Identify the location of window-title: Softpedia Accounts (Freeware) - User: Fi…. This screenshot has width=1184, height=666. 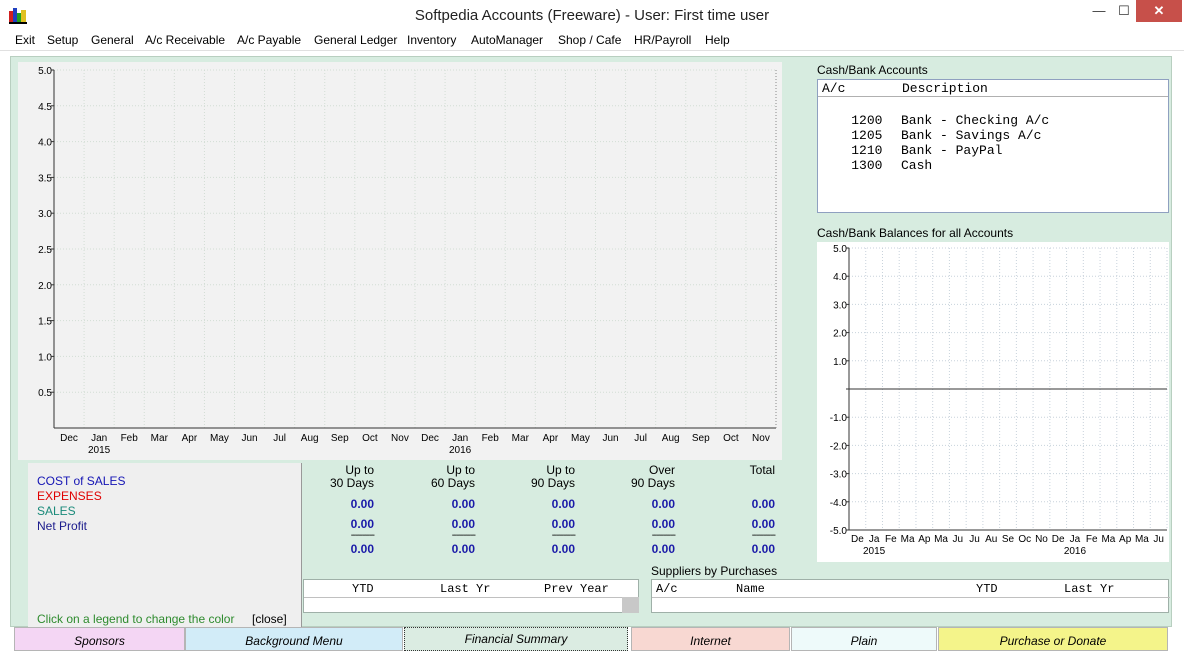
(592, 15).